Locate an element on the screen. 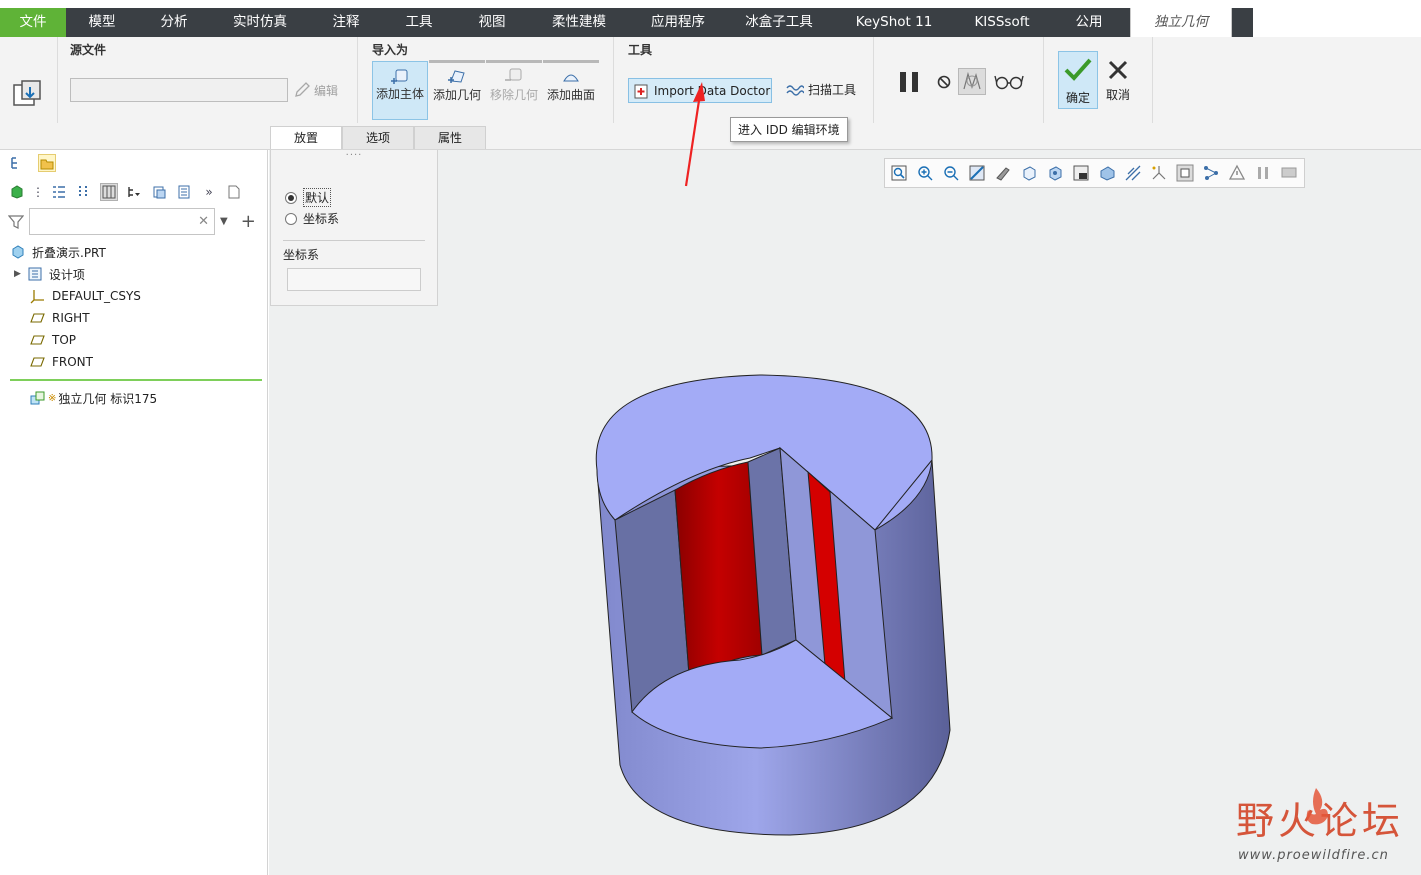 The image size is (1421, 875). tree-columns-icon is located at coordinates (84, 192).